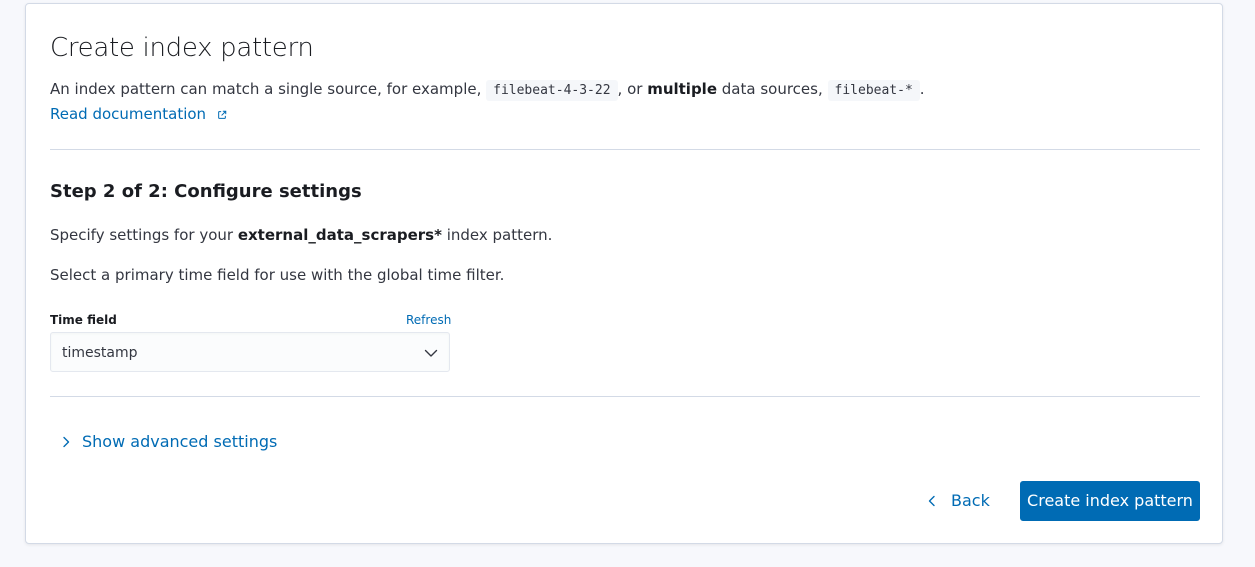 Image resolution: width=1255 pixels, height=567 pixels. What do you see at coordinates (431, 353) in the screenshot?
I see `chevron-down-icon` at bounding box center [431, 353].